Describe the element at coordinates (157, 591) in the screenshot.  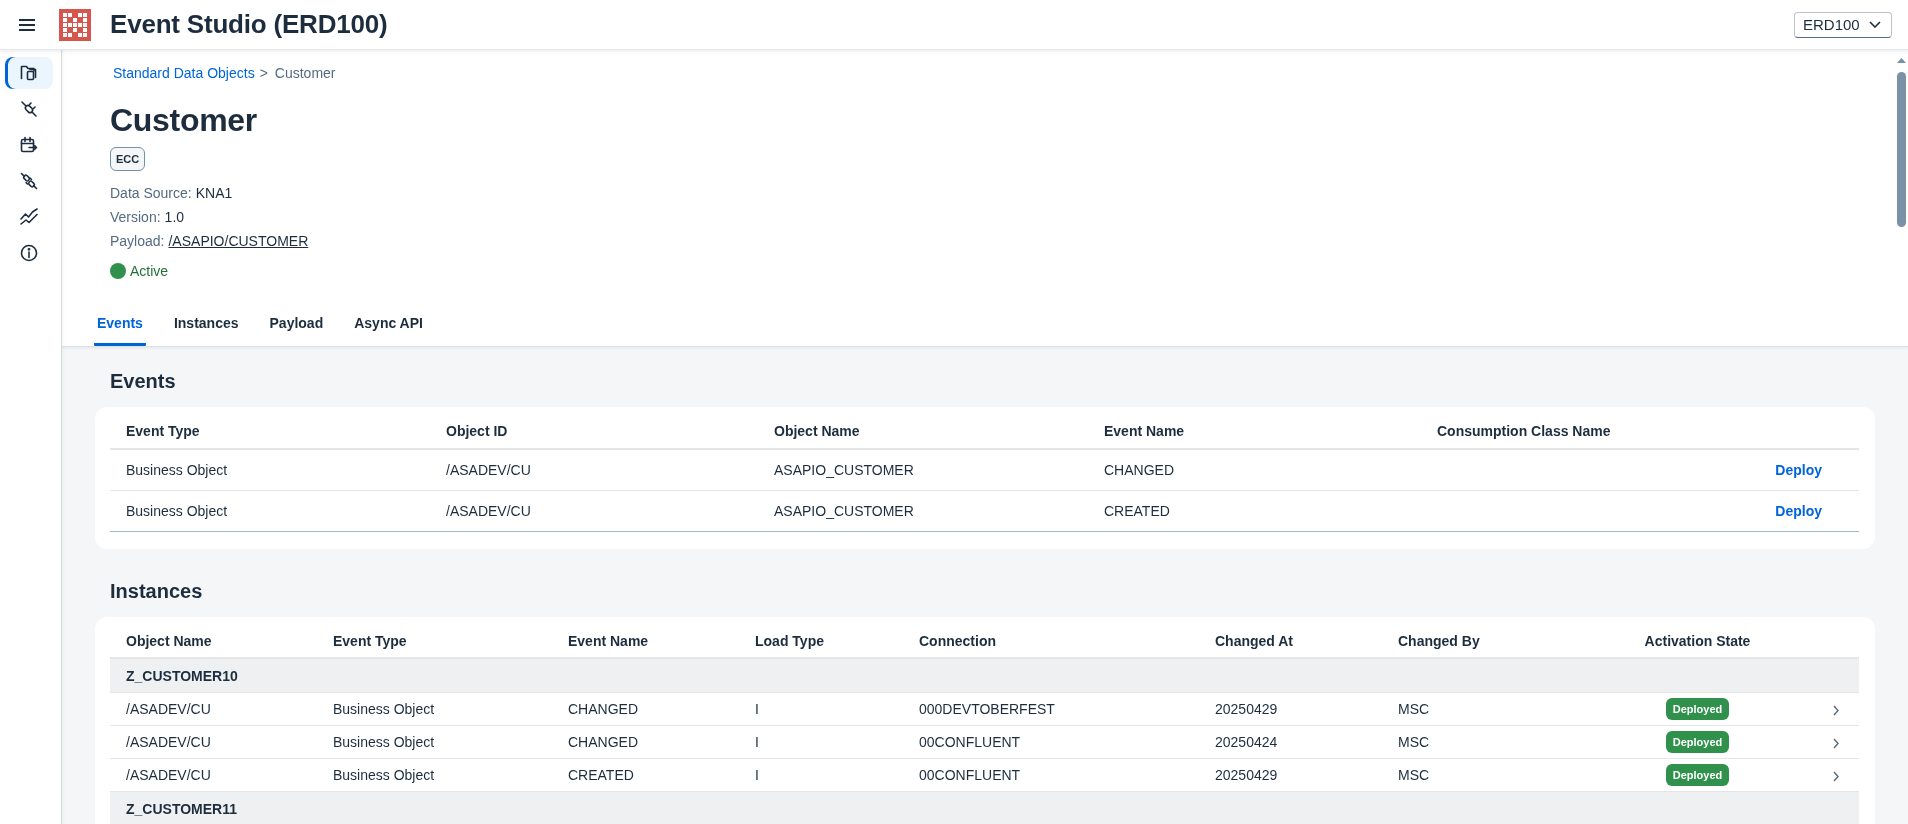
I see `section-title: Instances` at that location.